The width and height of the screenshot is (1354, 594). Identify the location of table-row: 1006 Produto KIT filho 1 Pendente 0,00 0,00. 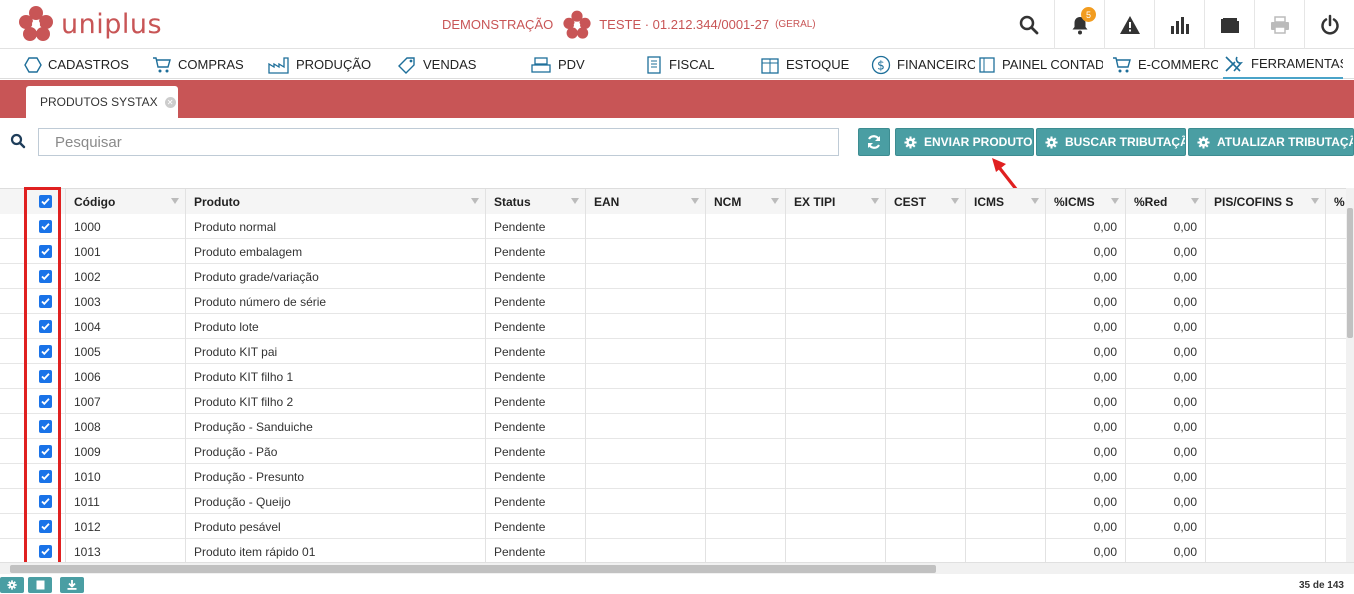
(677, 376).